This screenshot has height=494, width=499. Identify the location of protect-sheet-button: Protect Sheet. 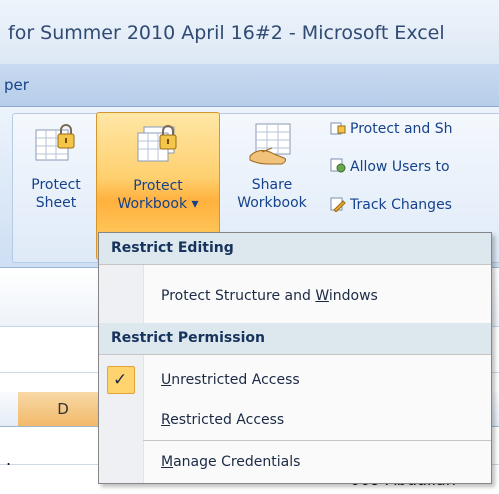
(56, 187).